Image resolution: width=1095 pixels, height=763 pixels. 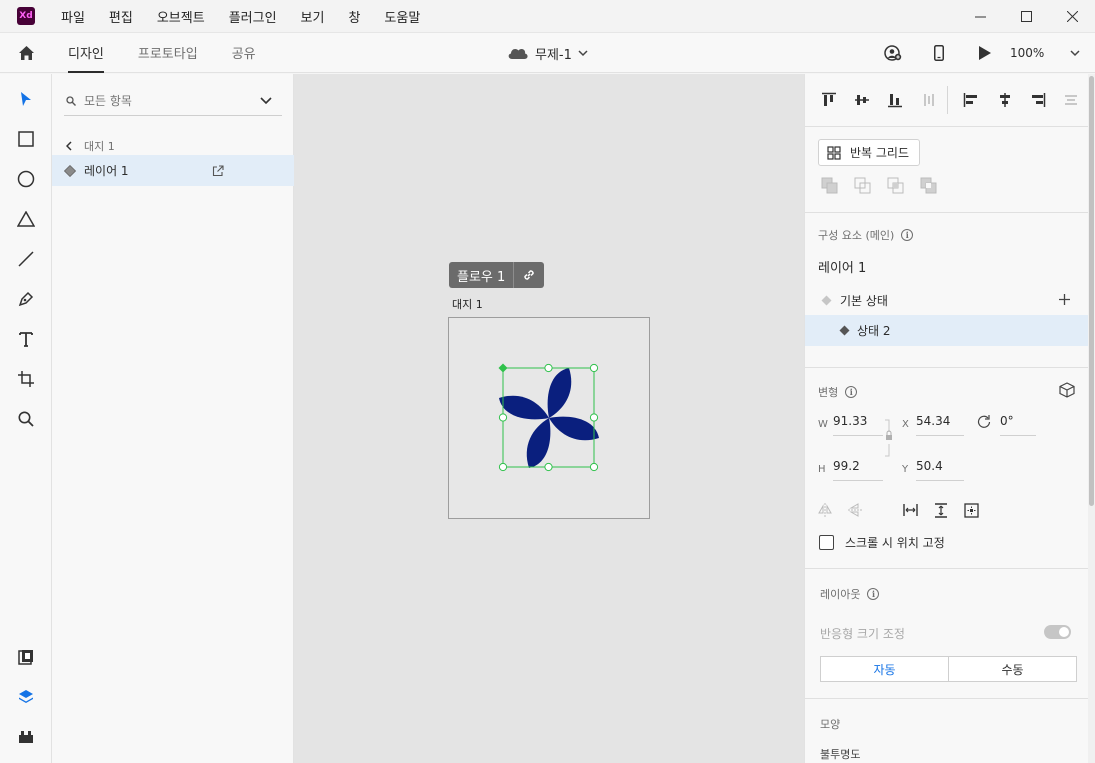 What do you see at coordinates (980, 16) in the screenshot?
I see `minimize-button` at bounding box center [980, 16].